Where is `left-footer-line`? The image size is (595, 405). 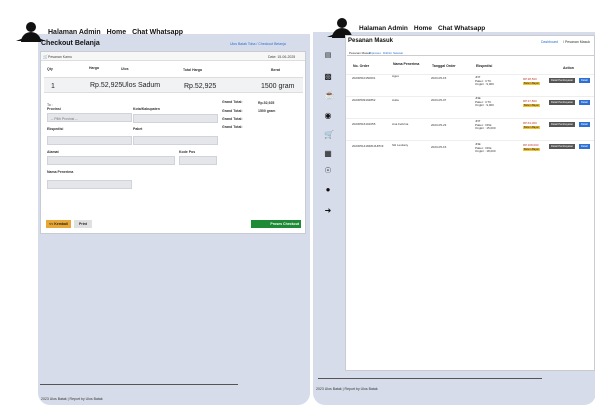 left-footer-line is located at coordinates (139, 384).